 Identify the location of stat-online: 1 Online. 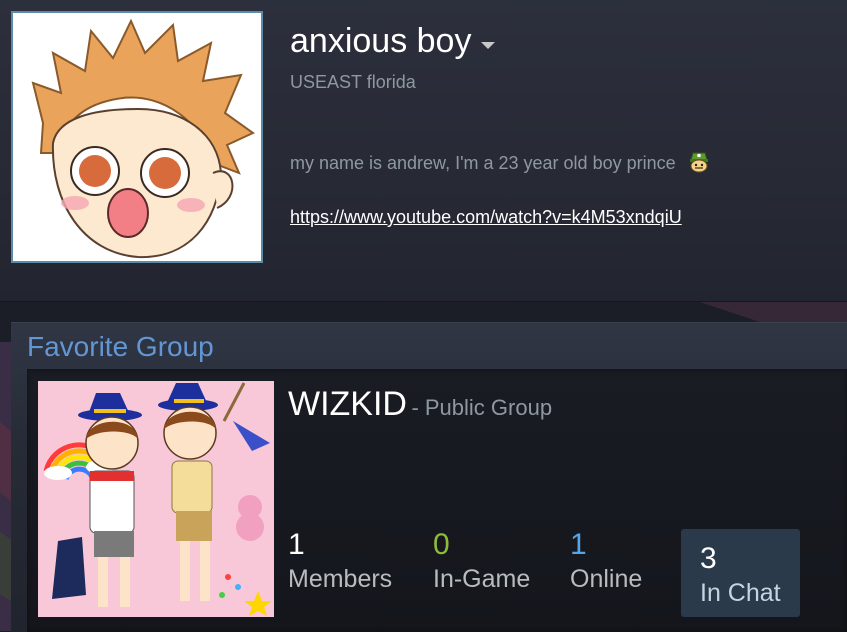
(606, 572).